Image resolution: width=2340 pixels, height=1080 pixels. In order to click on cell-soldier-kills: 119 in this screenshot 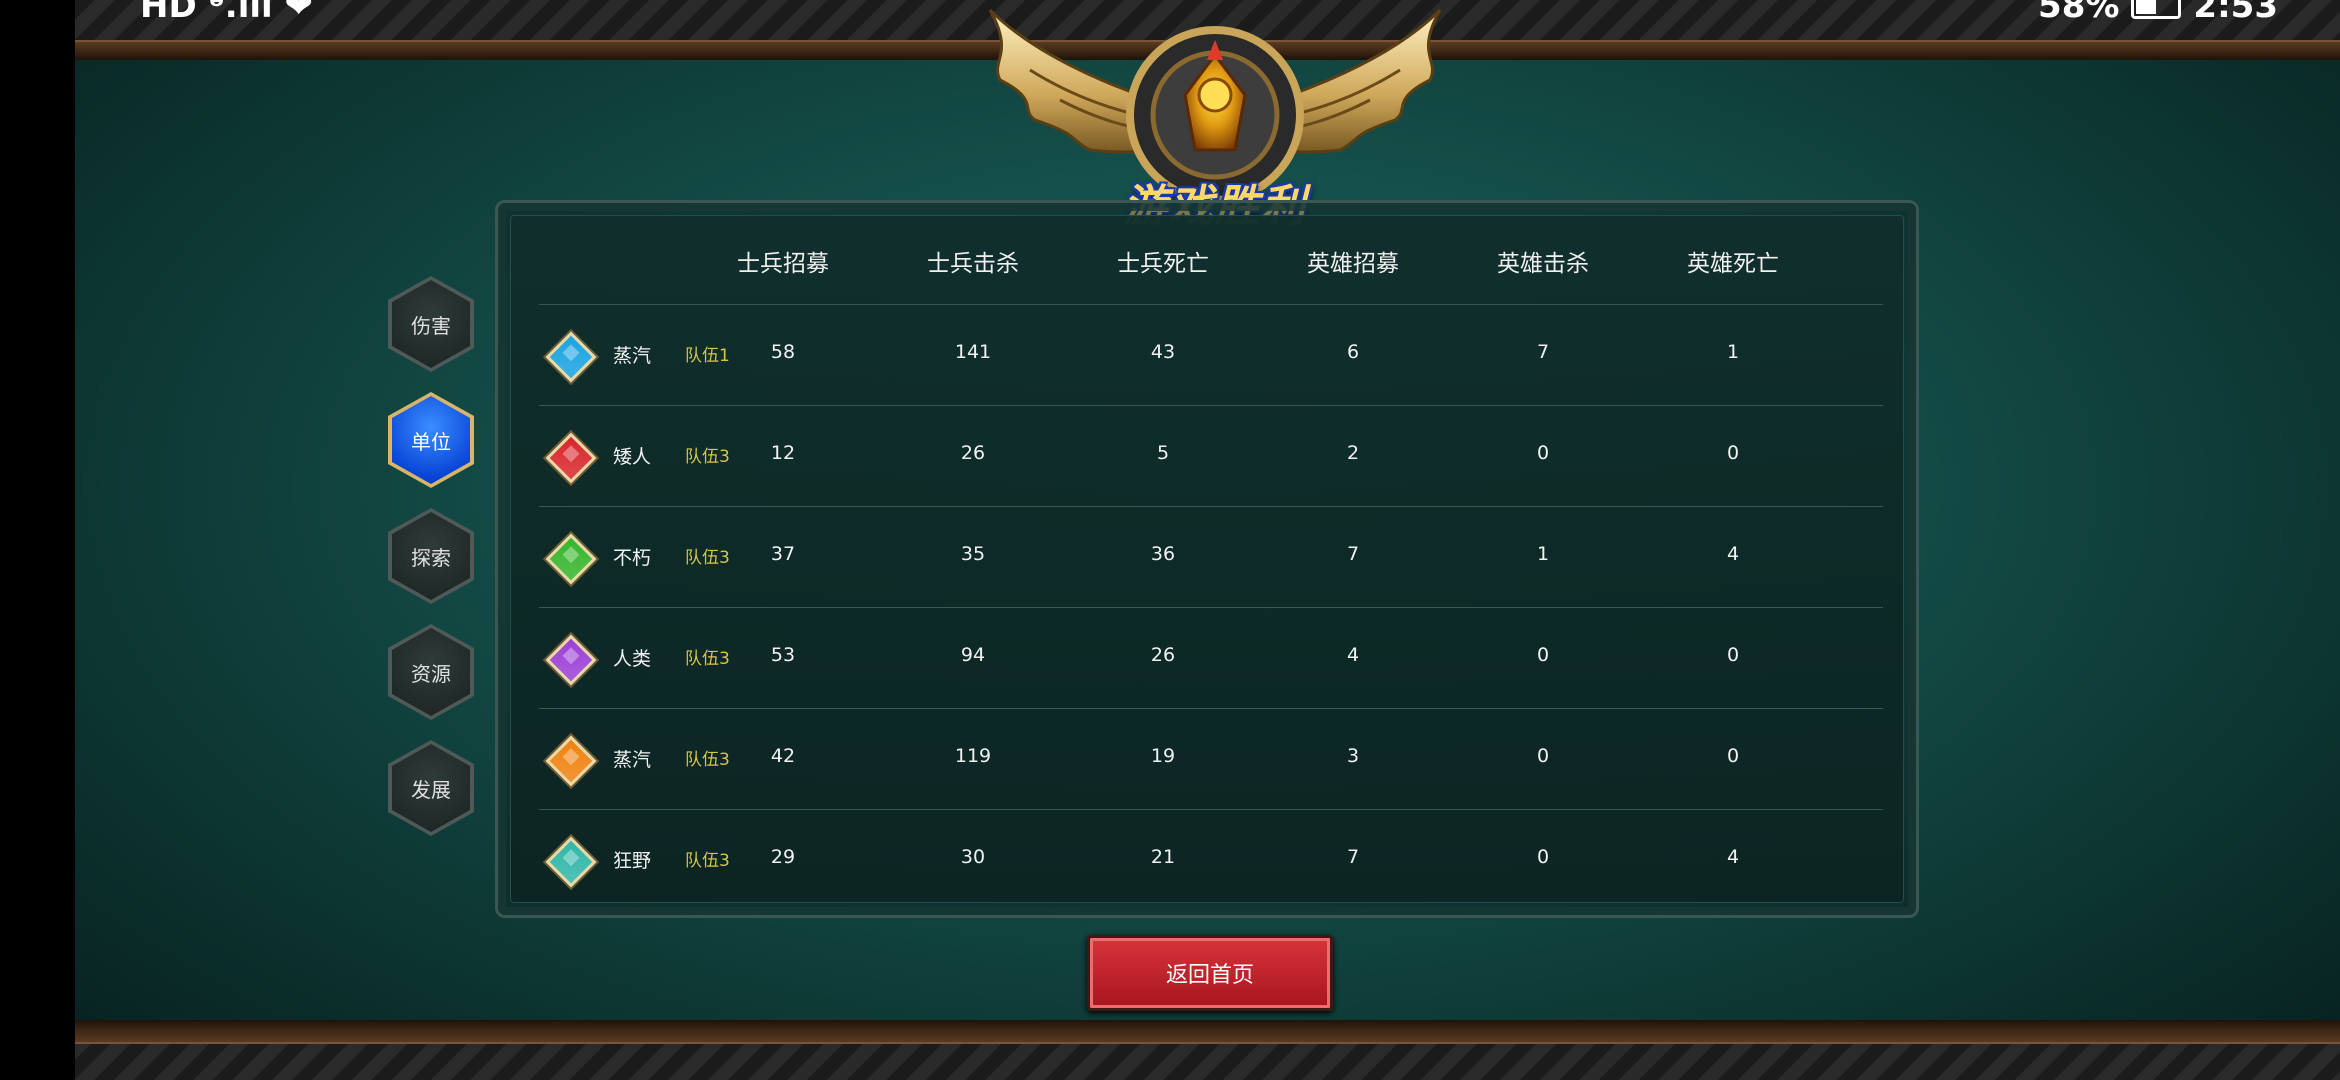, I will do `click(973, 756)`.